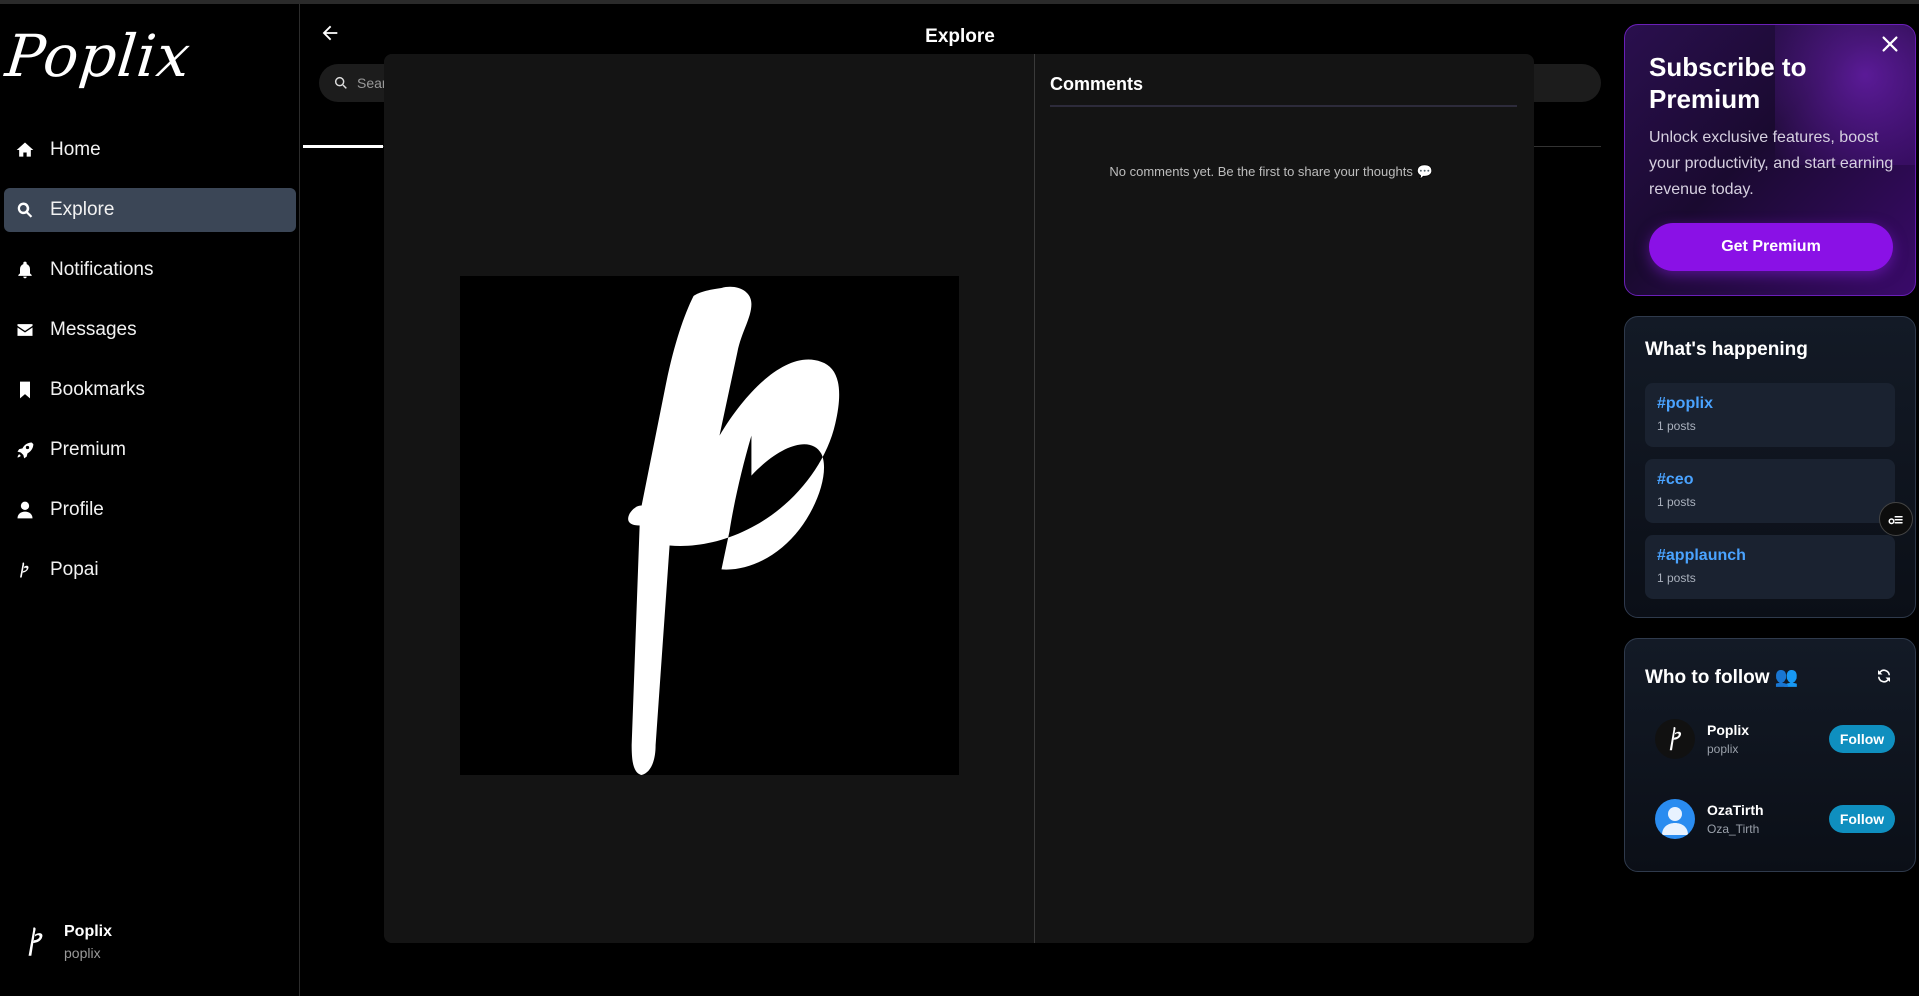  I want to click on sidebar-item-label: Notifications, so click(102, 269).